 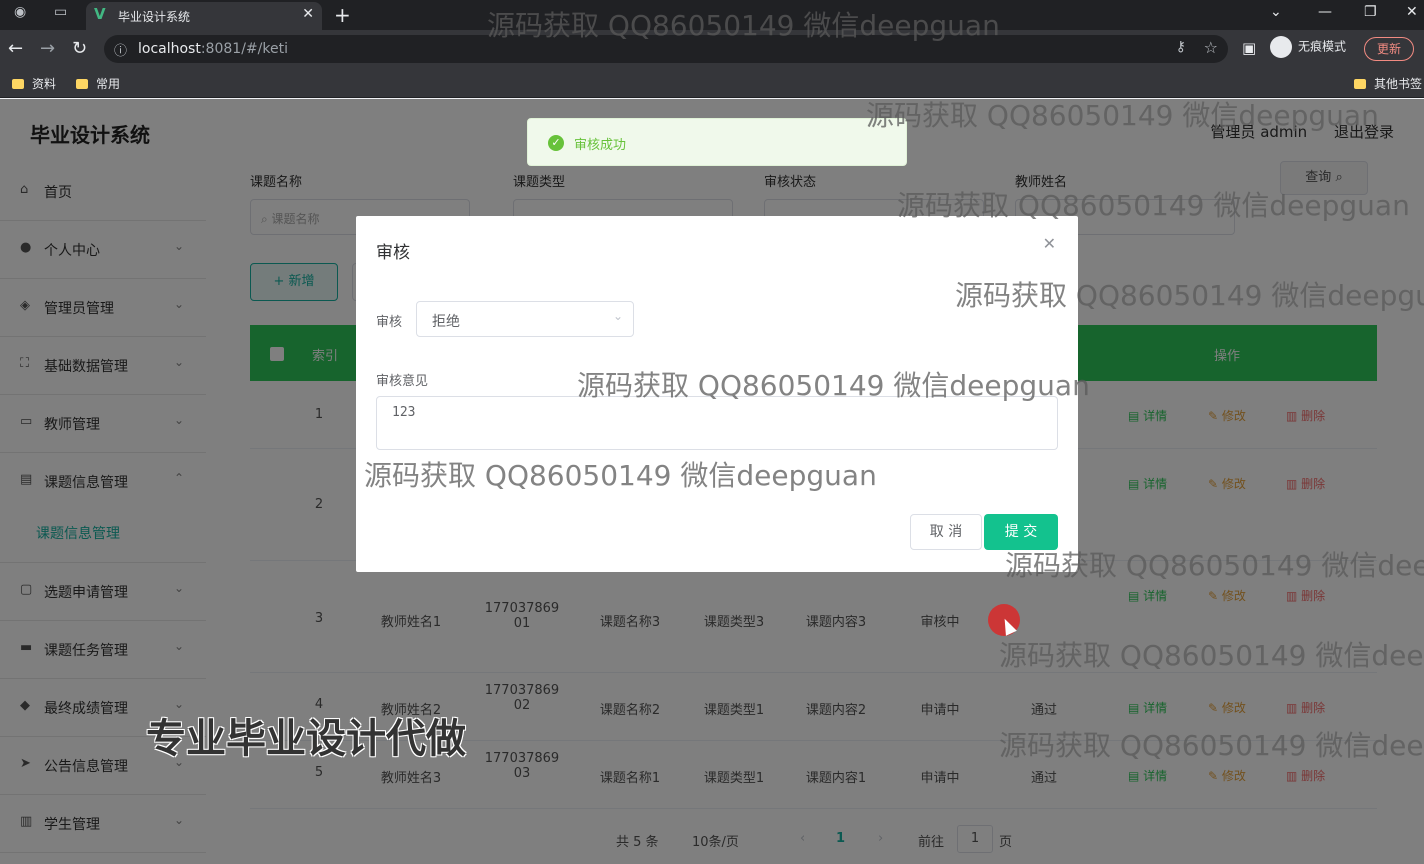 I want to click on vue-logo-icon: V, so click(x=100, y=14).